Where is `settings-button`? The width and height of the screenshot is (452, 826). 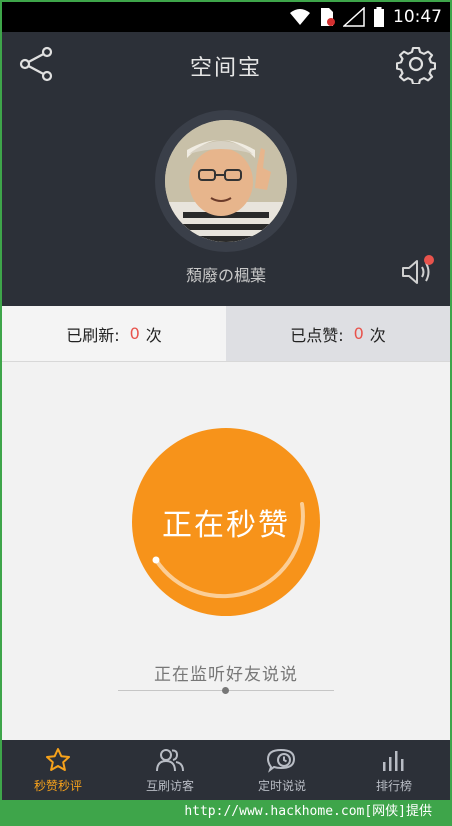
settings-button is located at coordinates (416, 64).